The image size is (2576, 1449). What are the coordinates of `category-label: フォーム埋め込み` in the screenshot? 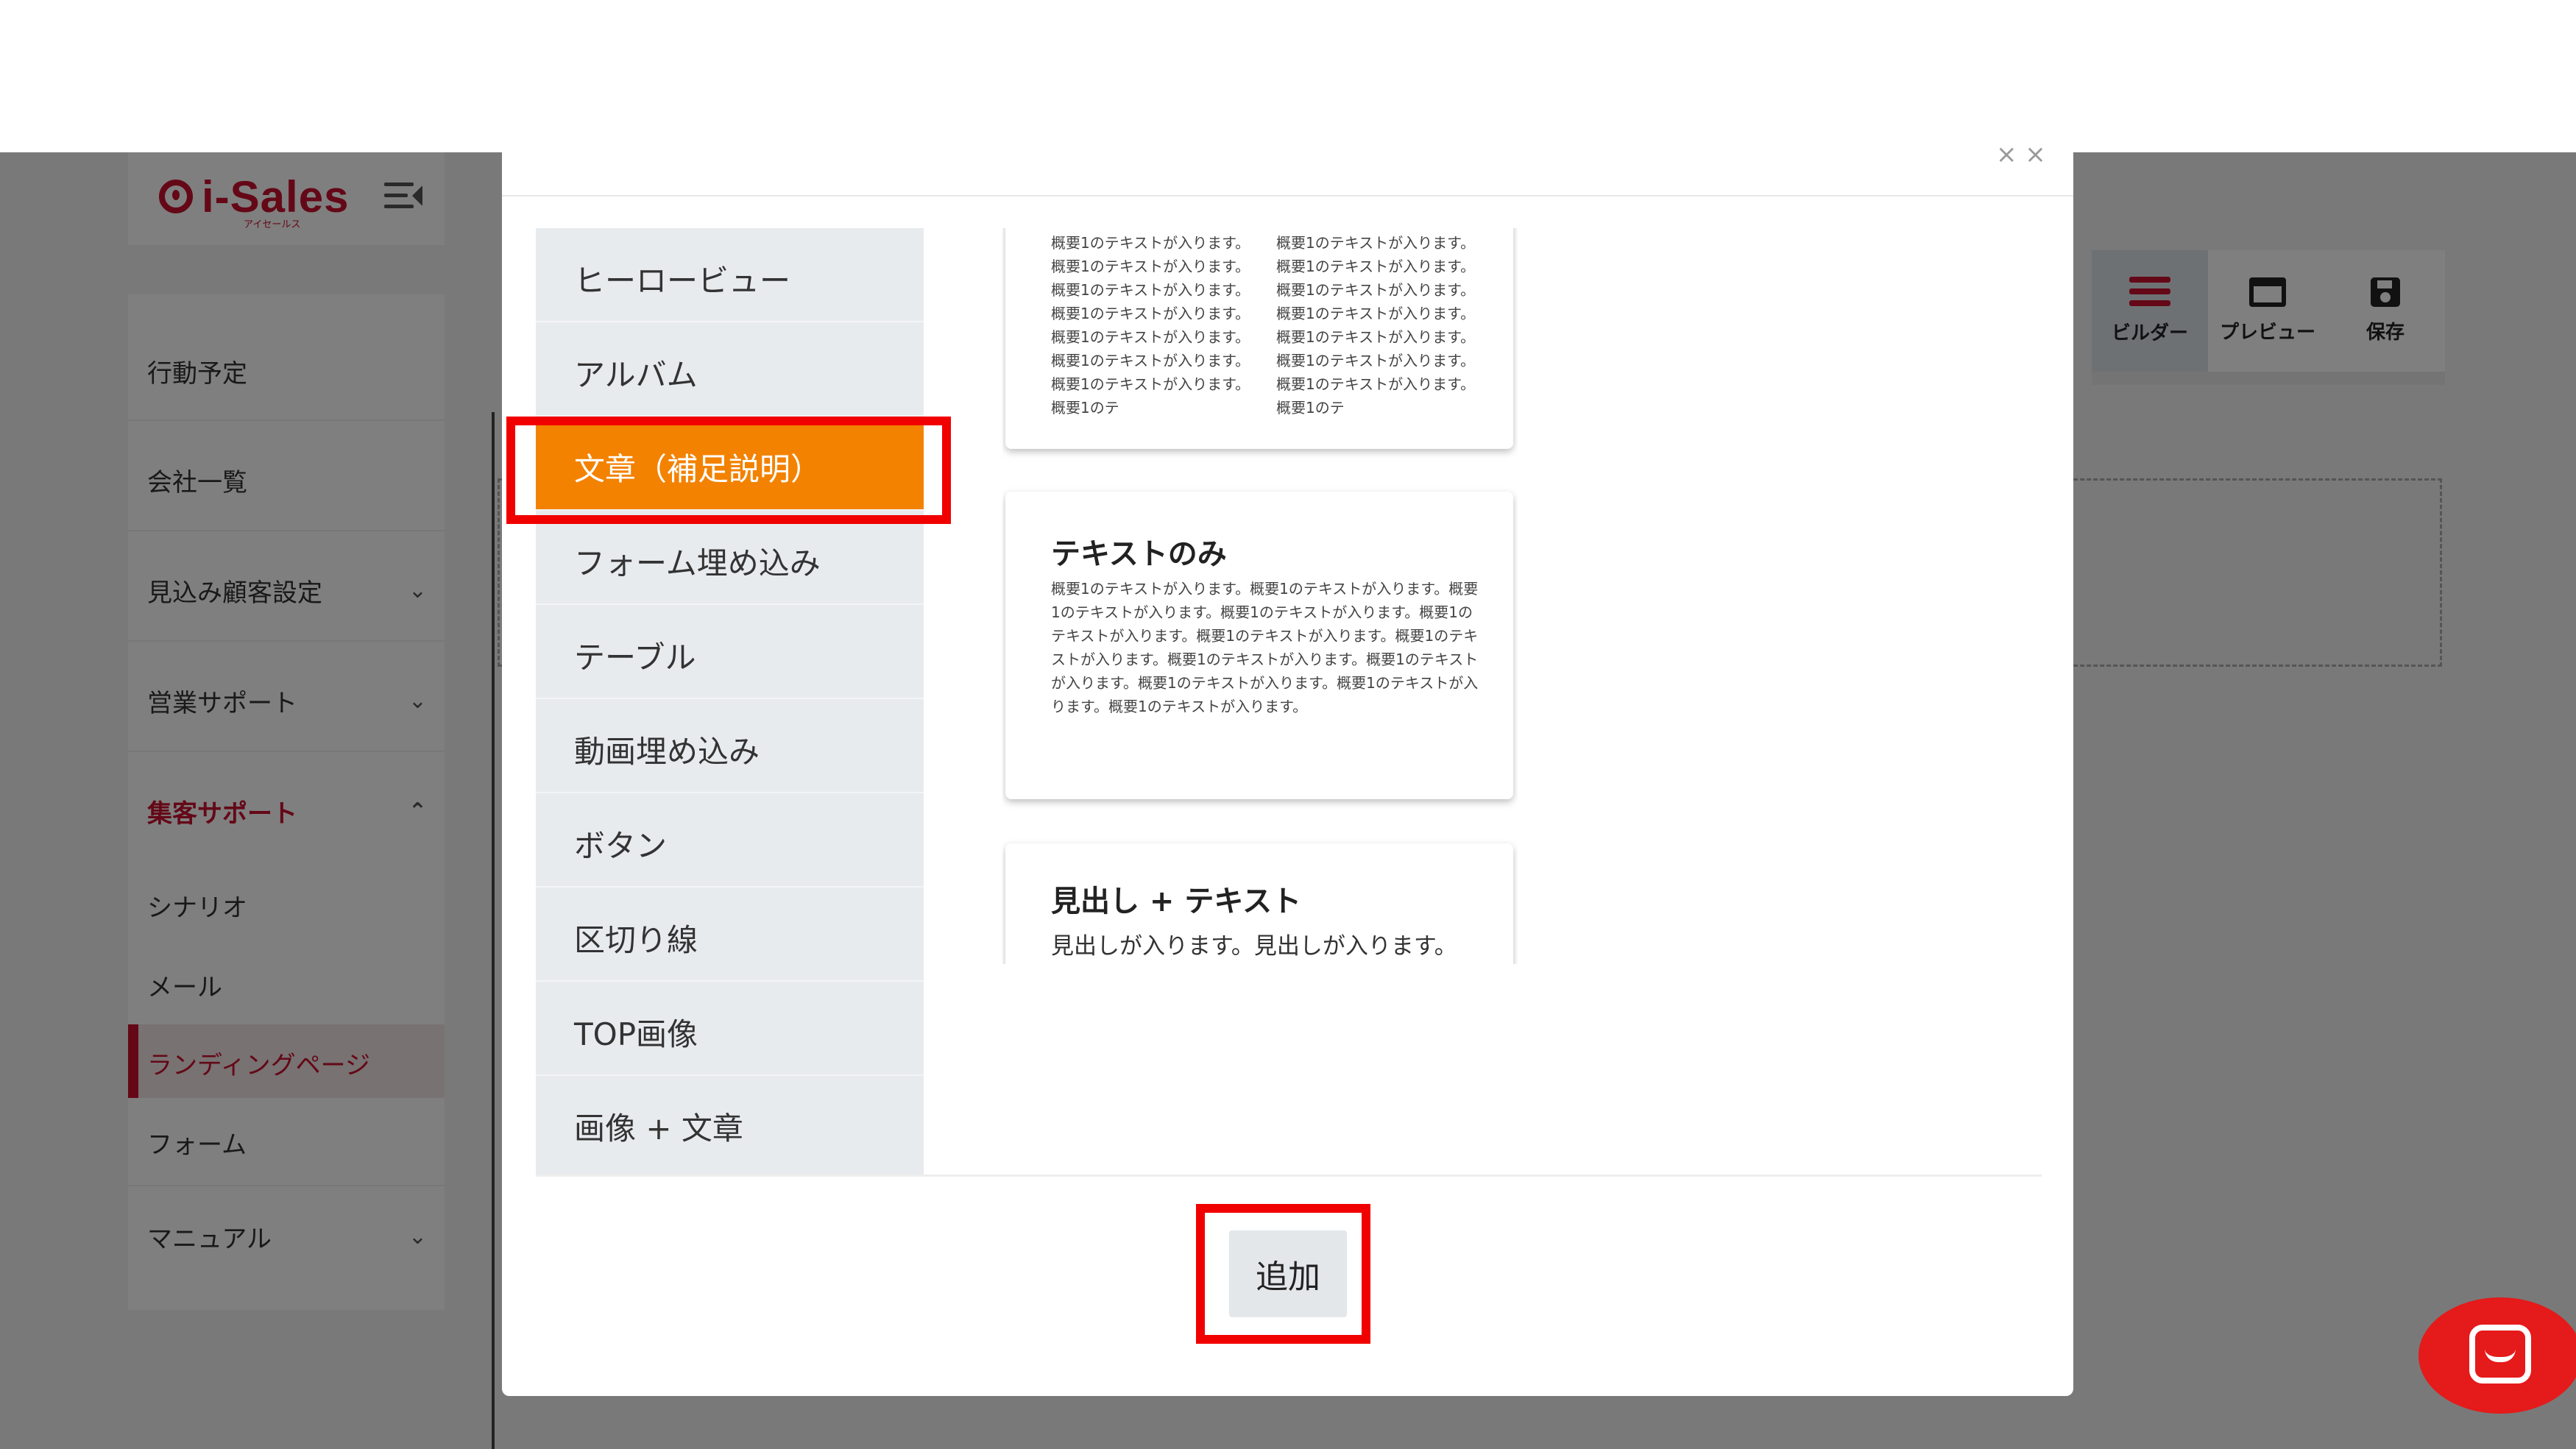 It's located at (697, 563).